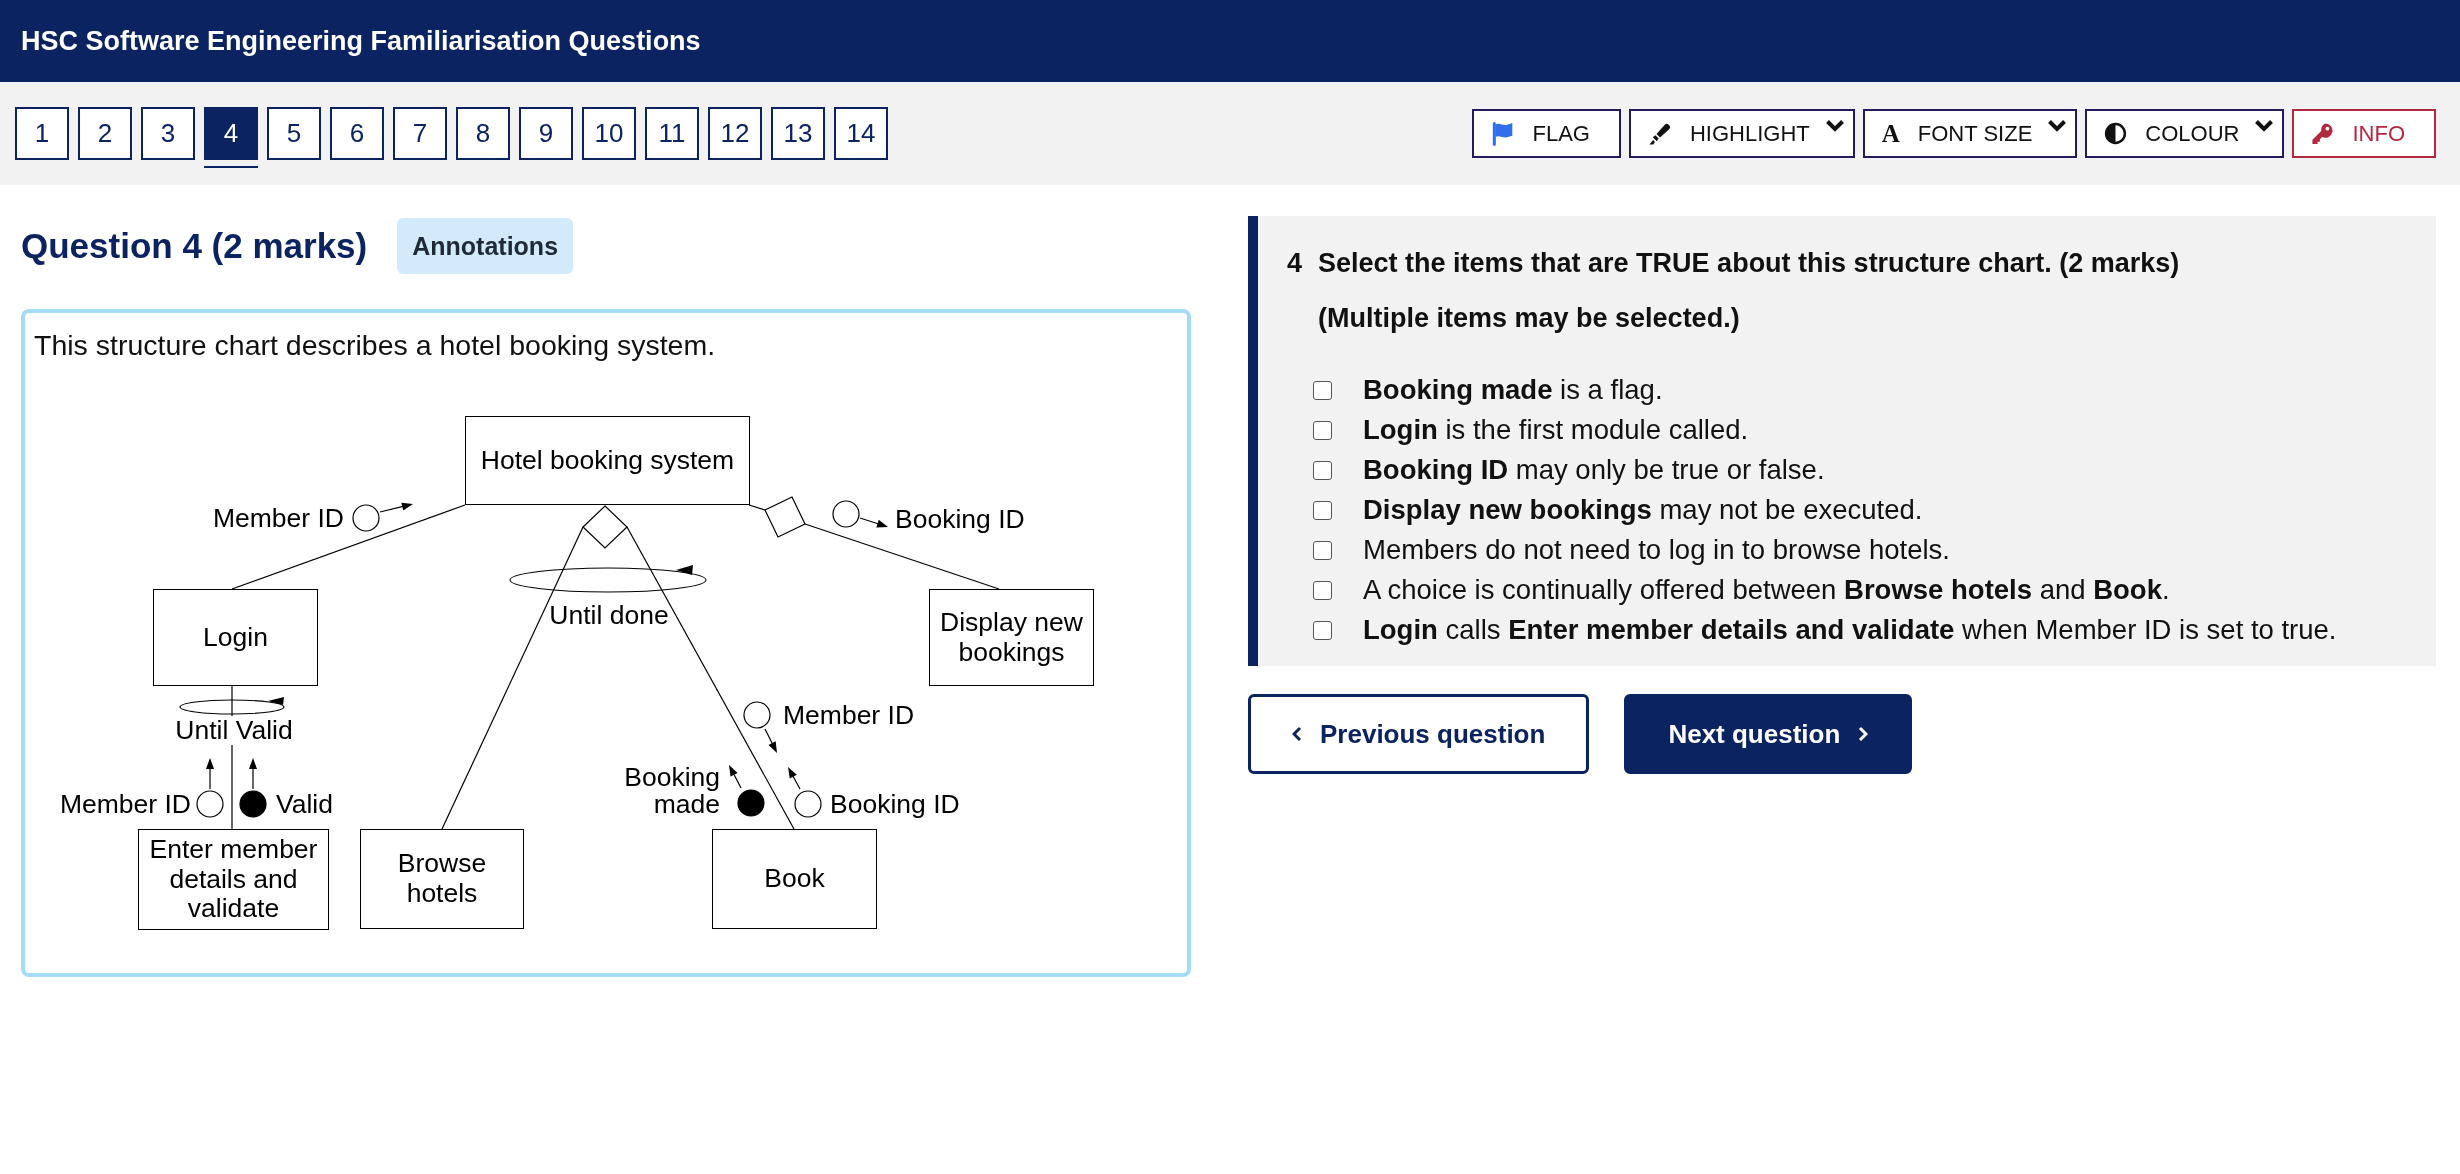  What do you see at coordinates (672, 133) in the screenshot?
I see `question-number-tab: 11` at bounding box center [672, 133].